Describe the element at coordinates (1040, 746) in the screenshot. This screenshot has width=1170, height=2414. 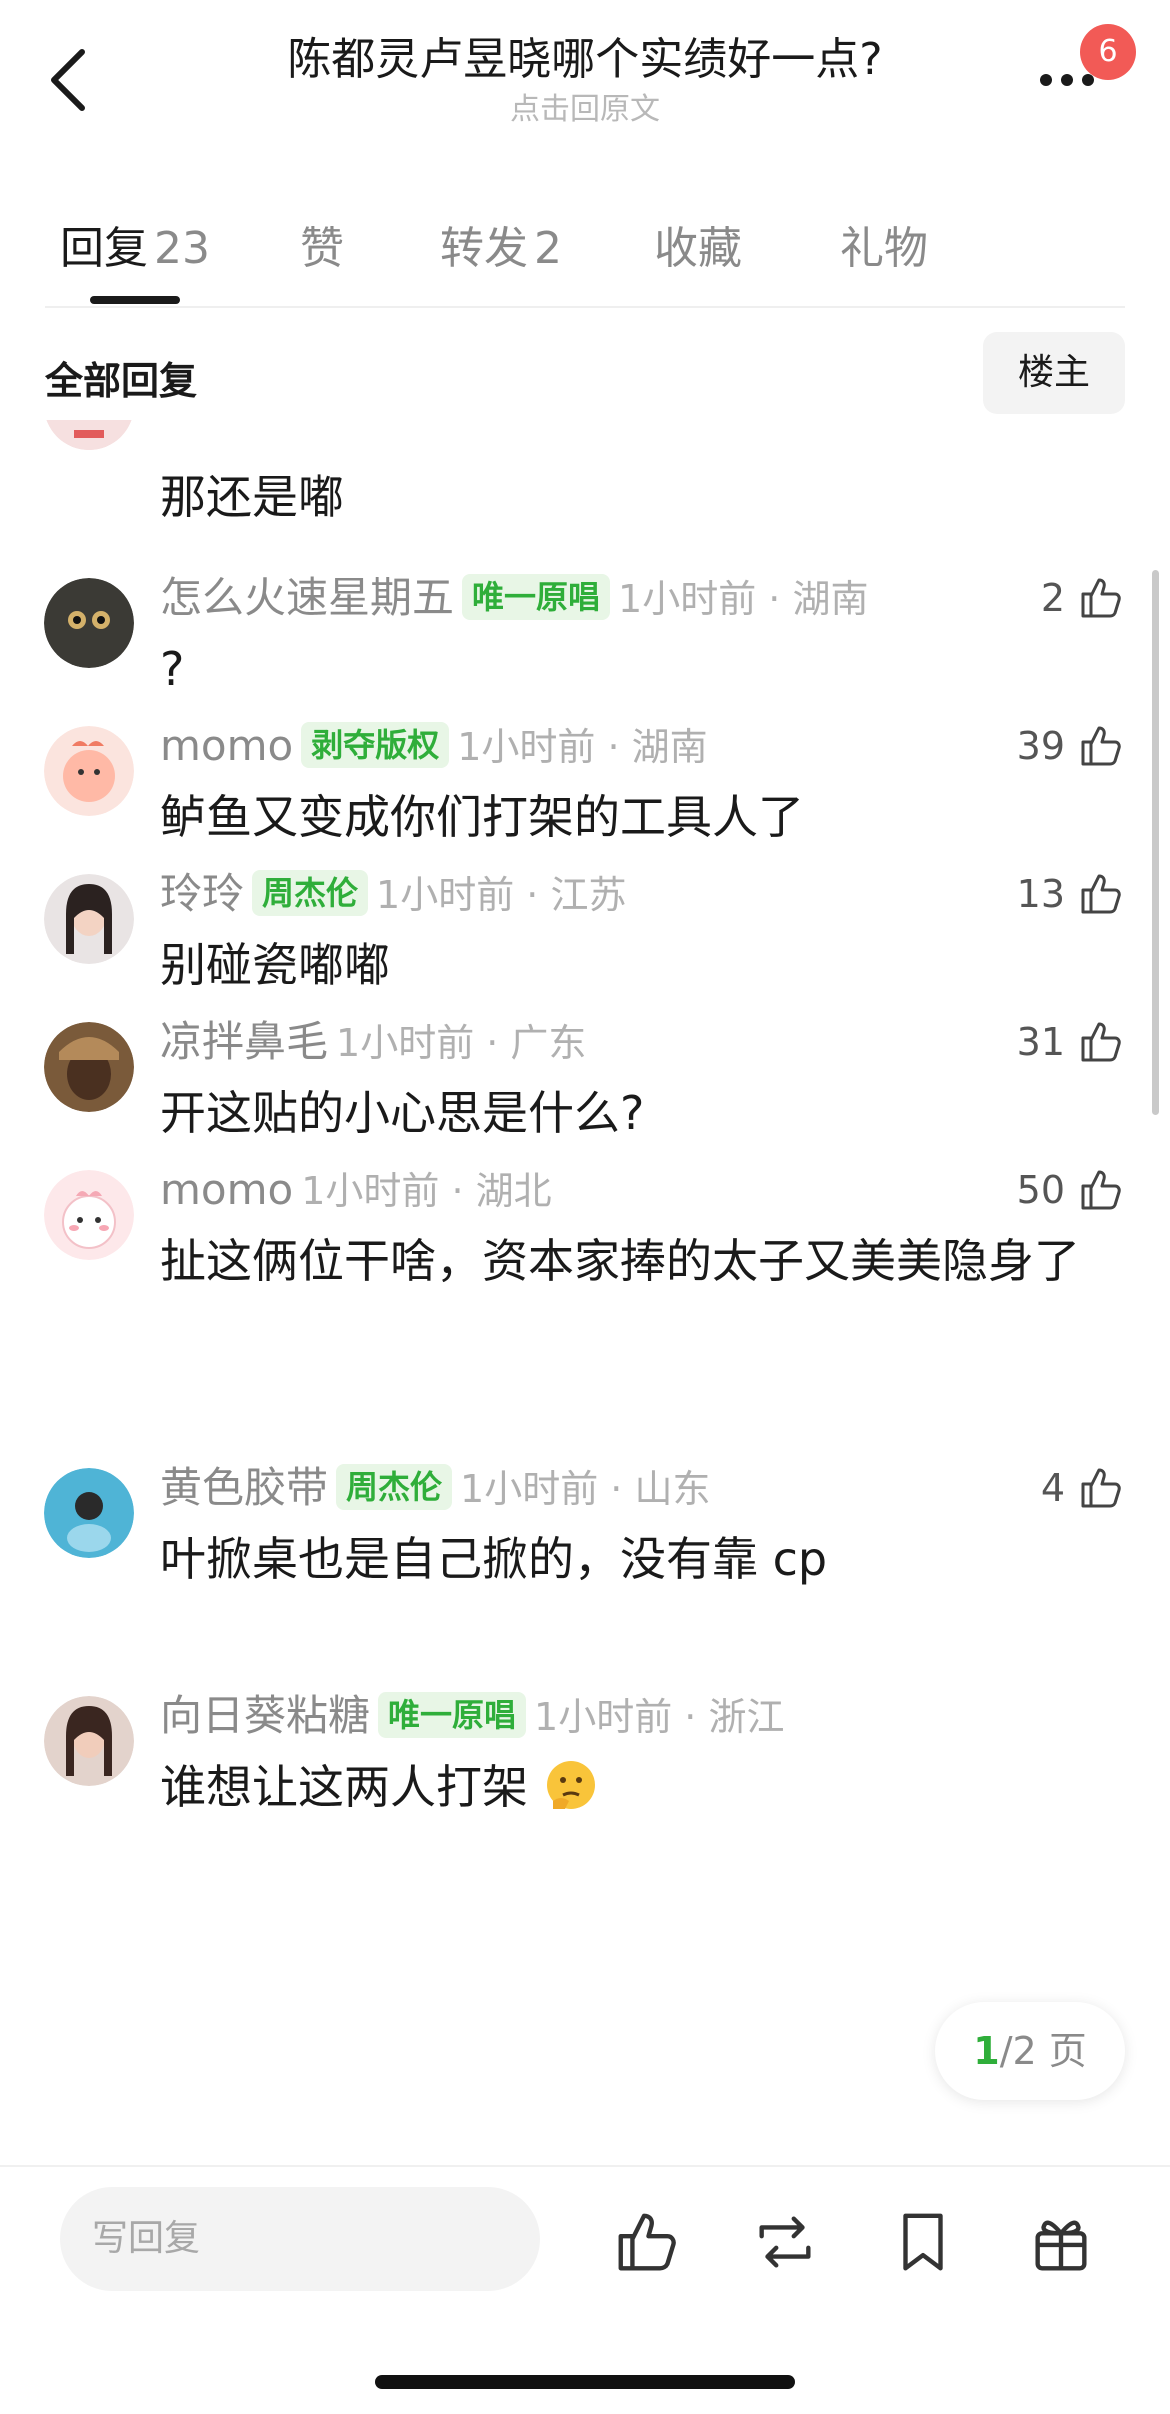
I see `like-count: 39` at that location.